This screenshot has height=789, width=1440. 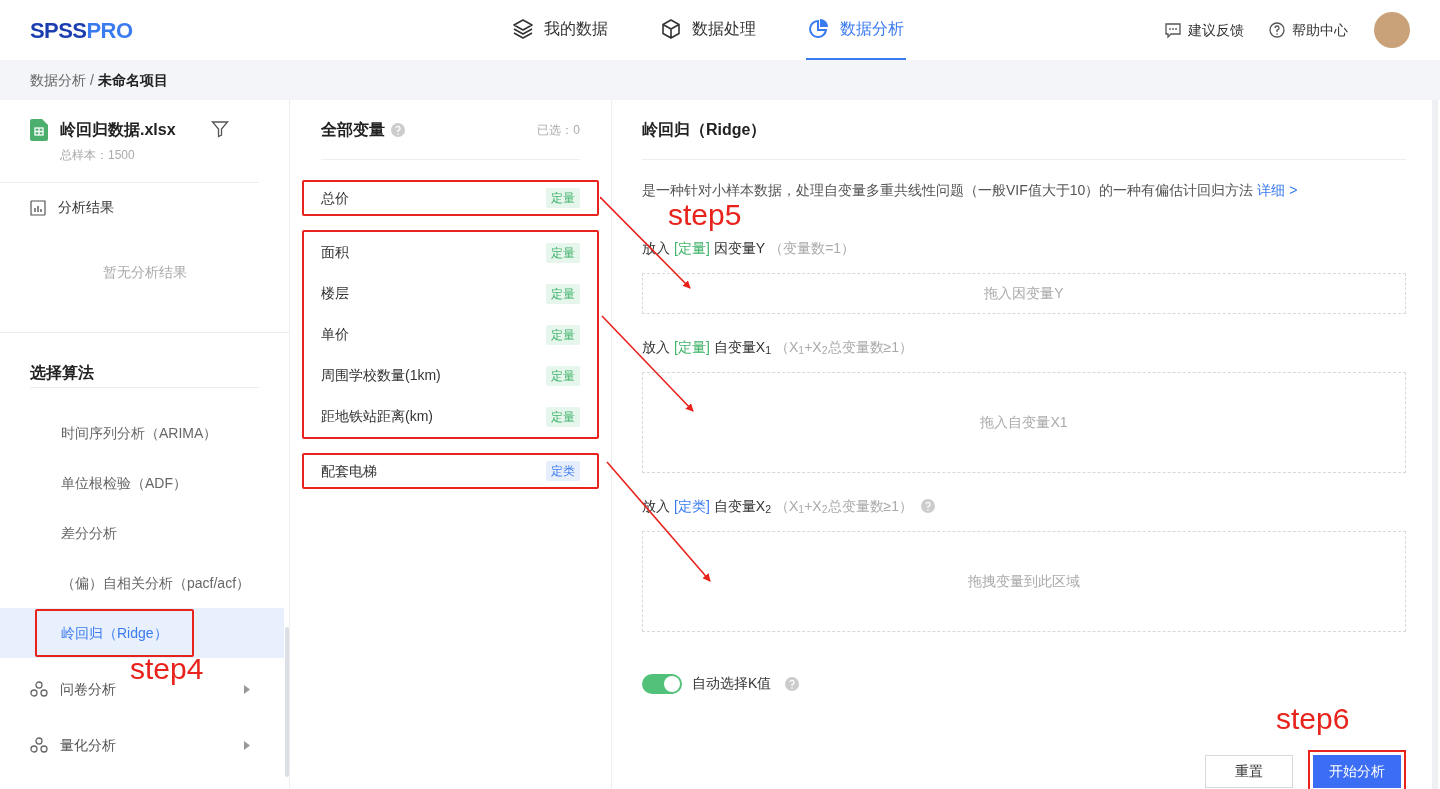 What do you see at coordinates (812, 248) in the screenshot?
I see `slot-hint: （变量数=1）` at bounding box center [812, 248].